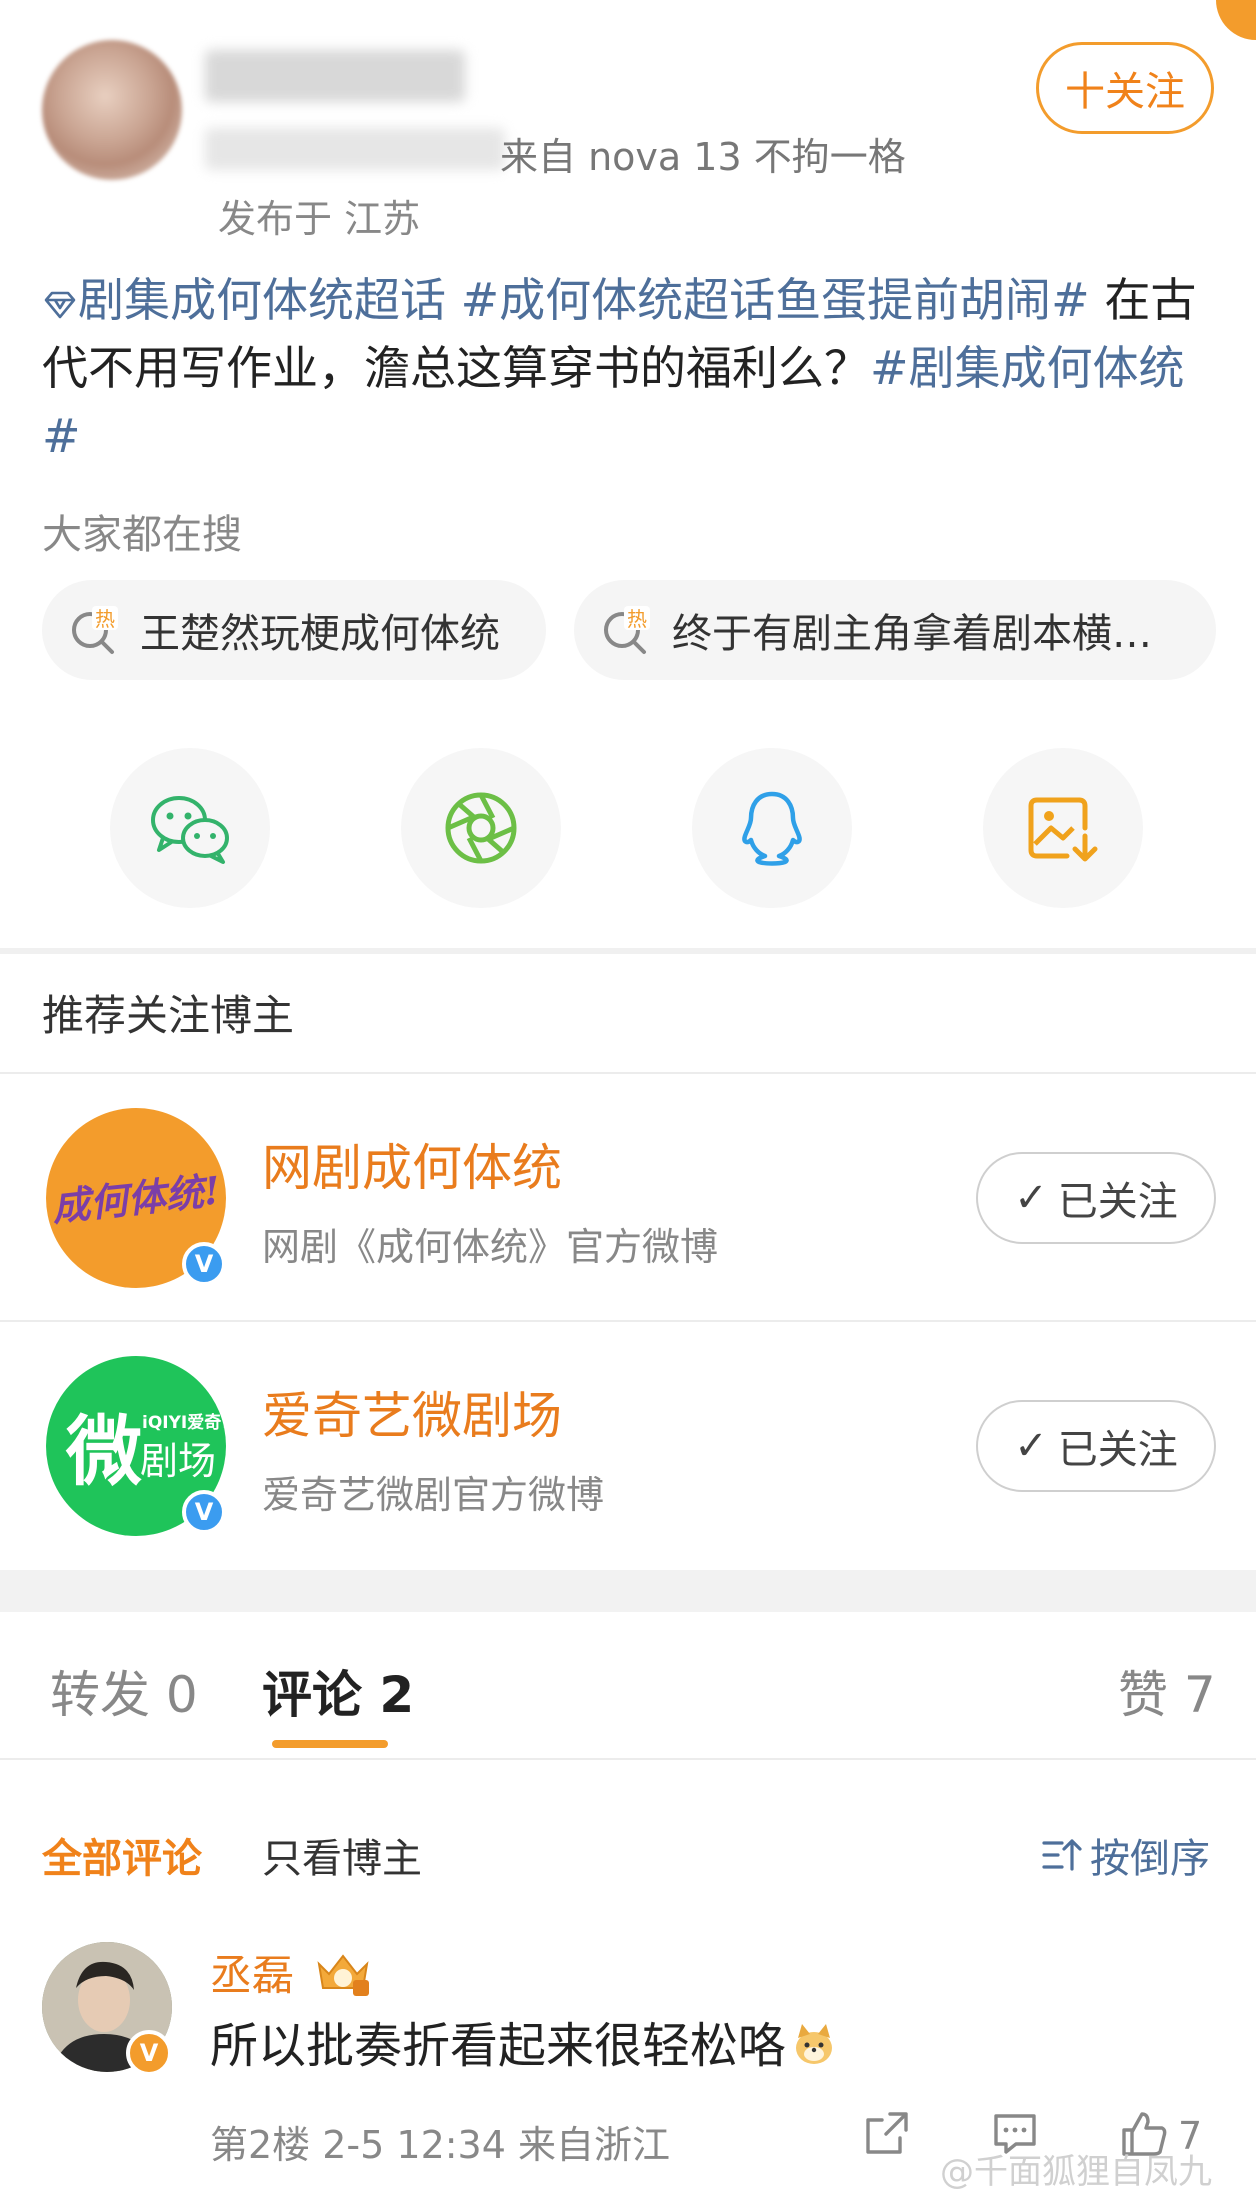  Describe the element at coordinates (338, 1691) in the screenshot. I see `tab-comments: 评论 2` at that location.